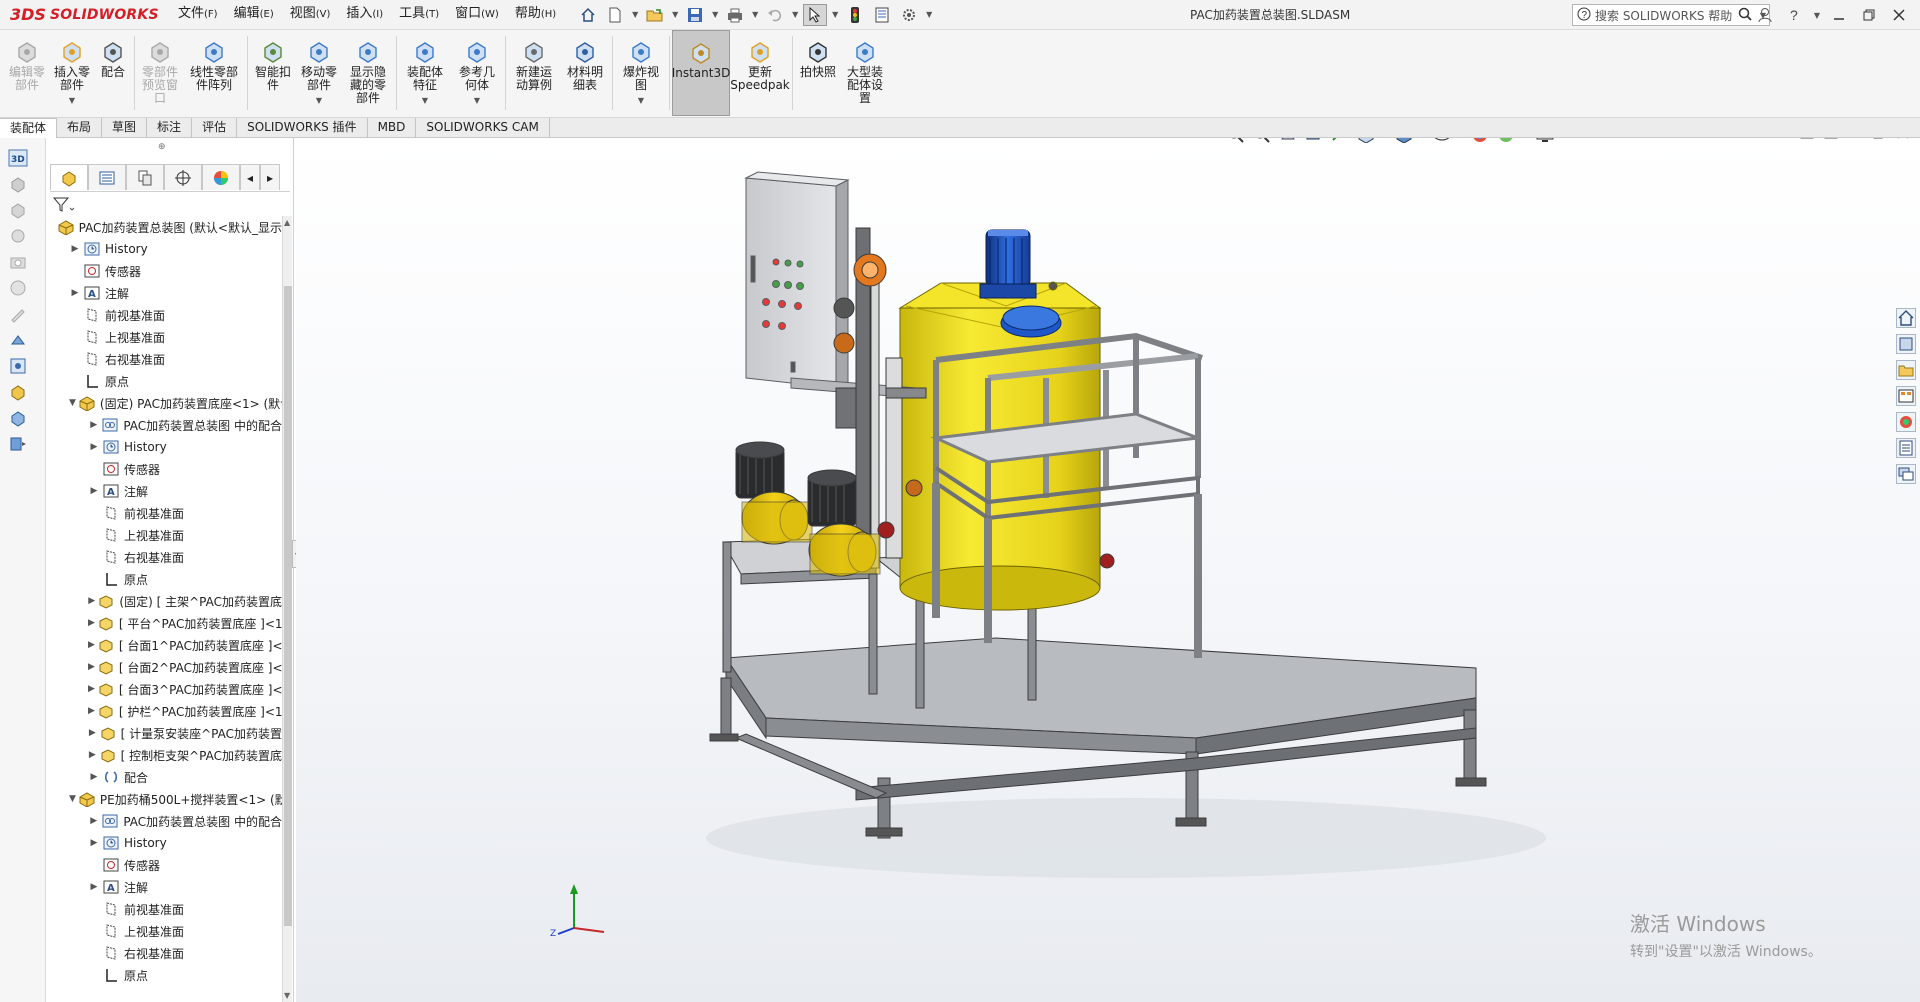 This screenshot has height=1002, width=1920. What do you see at coordinates (18, 418) in the screenshot?
I see `part-blue-icon` at bounding box center [18, 418].